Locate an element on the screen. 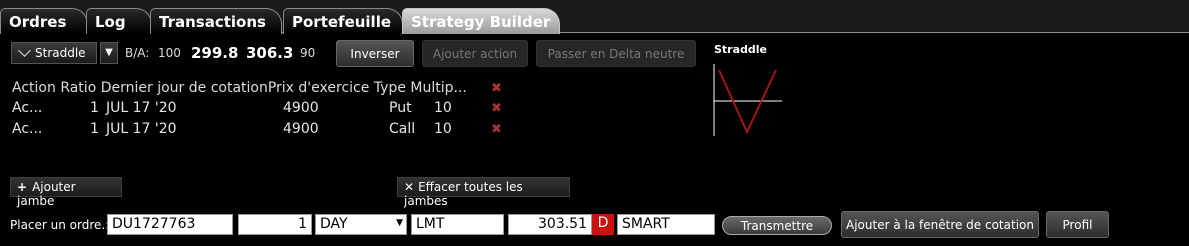  tab-transactions: Transactions is located at coordinates (216, 21).